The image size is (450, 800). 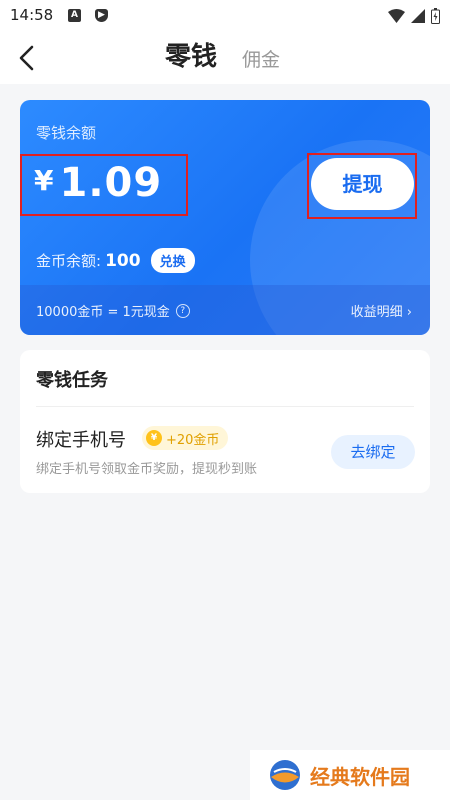 I want to click on exchange-rate: 10000金币 = 1元现金 ?, so click(x=113, y=310).